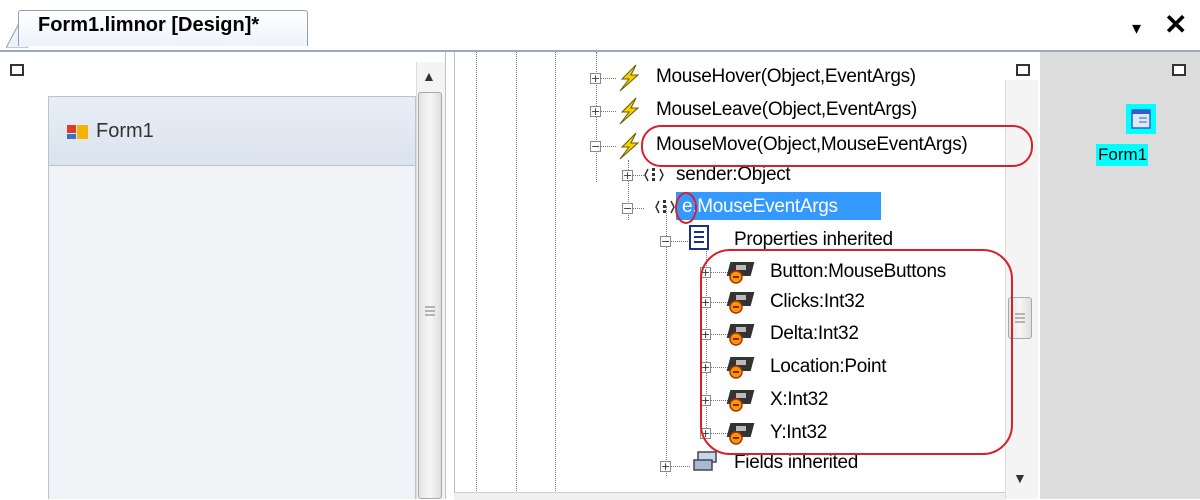  What do you see at coordinates (1122, 155) in the screenshot?
I see `form-component-label: Form1` at bounding box center [1122, 155].